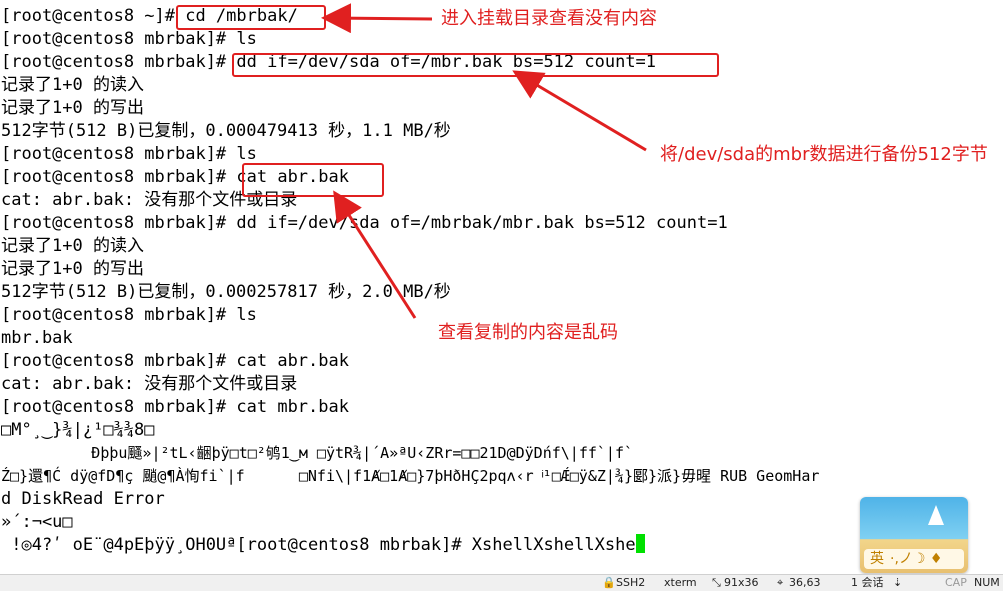  What do you see at coordinates (936, 515) in the screenshot?
I see `sailboat-icon` at bounding box center [936, 515].